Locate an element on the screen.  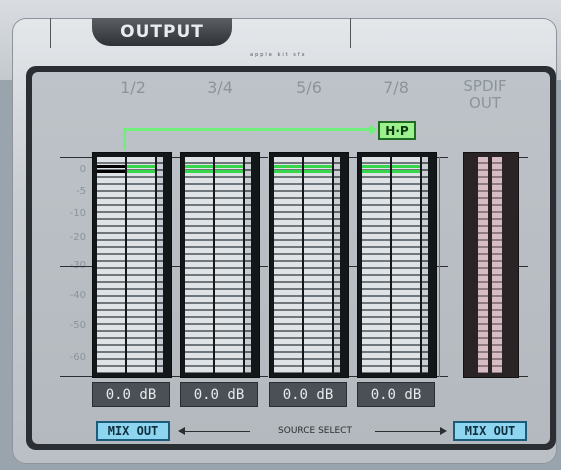
spdif-out-label: SPDIF OUT is located at coordinates (485, 95).